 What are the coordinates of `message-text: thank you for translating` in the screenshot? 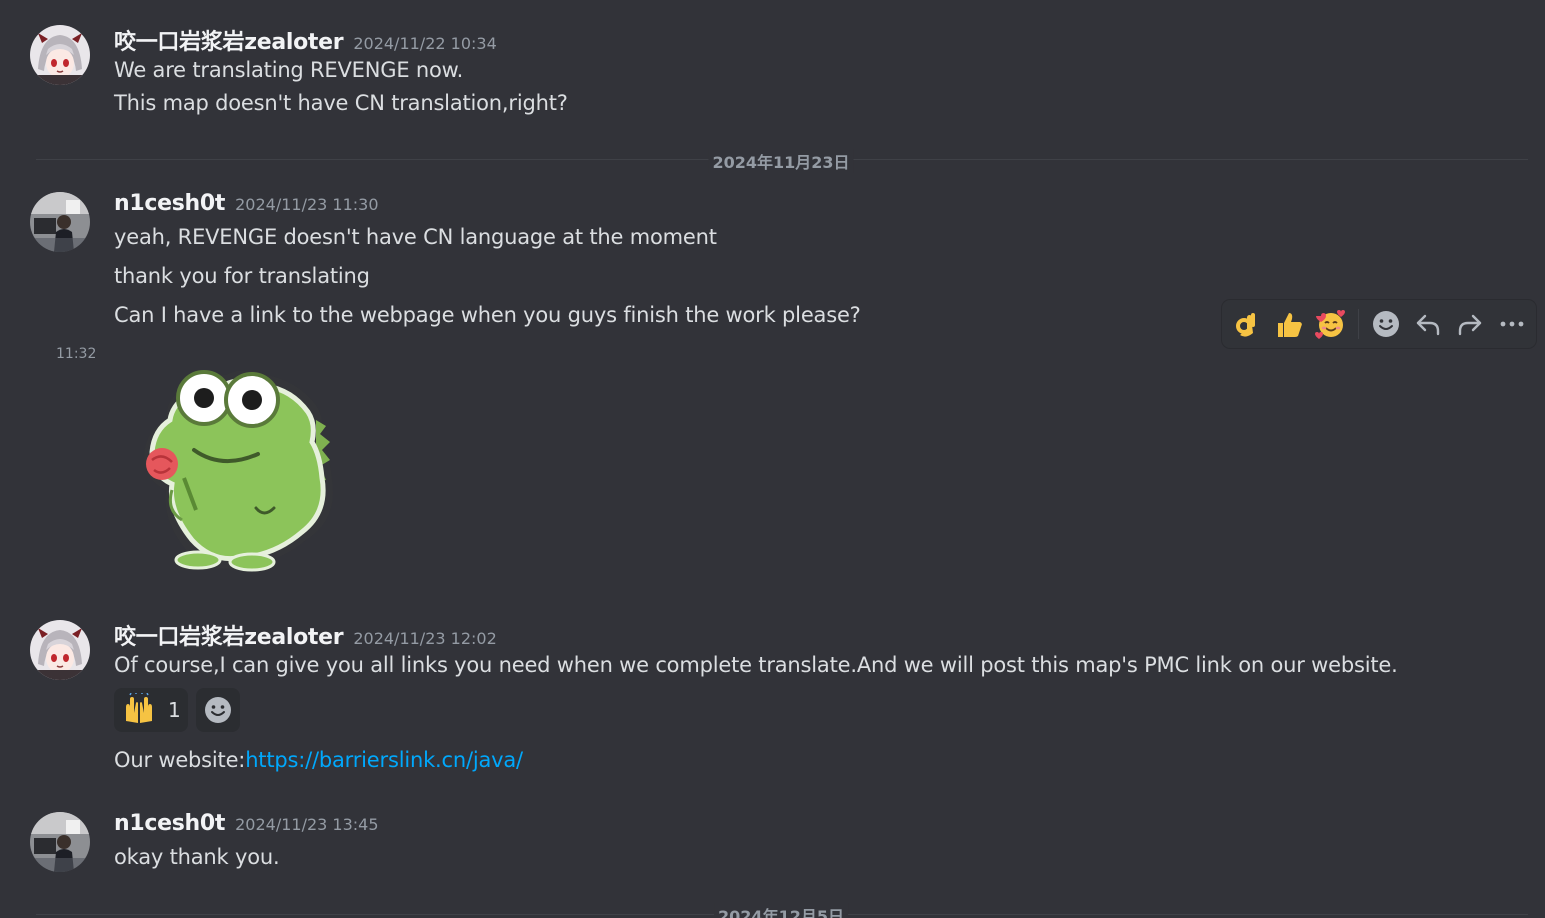 It's located at (242, 276).